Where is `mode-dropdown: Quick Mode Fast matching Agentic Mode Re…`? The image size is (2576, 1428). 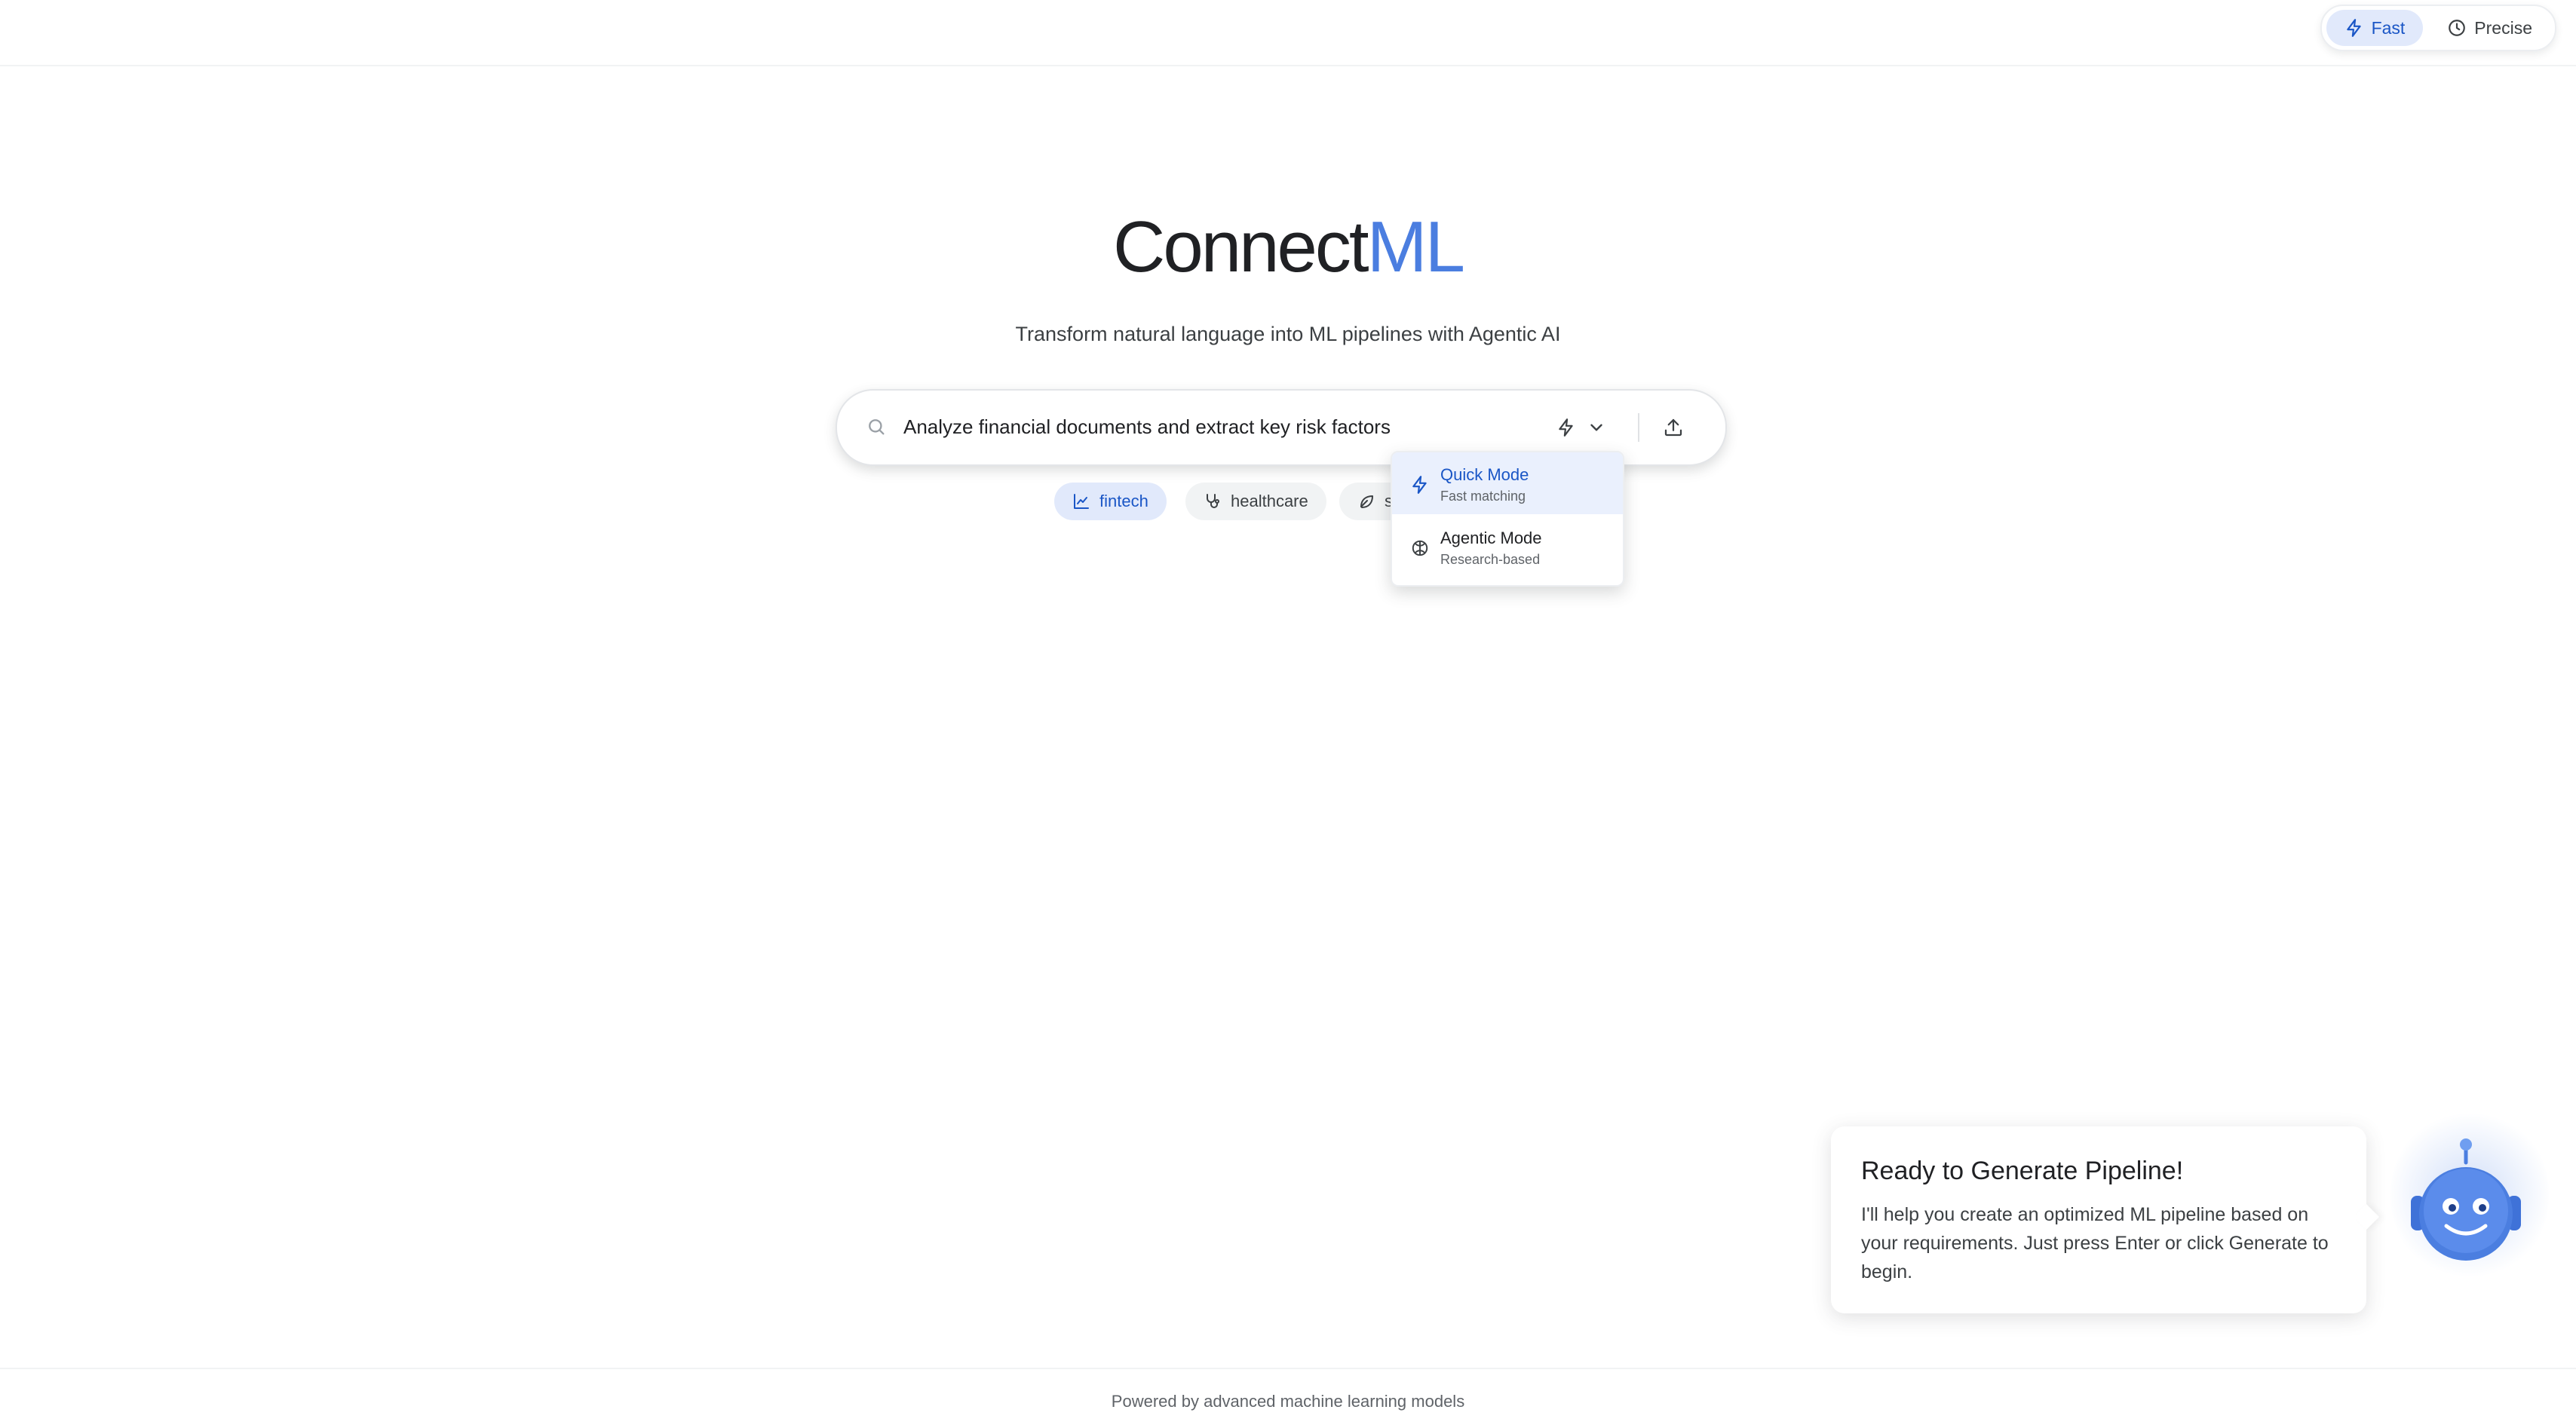 mode-dropdown: Quick Mode Fast matching Agentic Mode Re… is located at coordinates (1507, 519).